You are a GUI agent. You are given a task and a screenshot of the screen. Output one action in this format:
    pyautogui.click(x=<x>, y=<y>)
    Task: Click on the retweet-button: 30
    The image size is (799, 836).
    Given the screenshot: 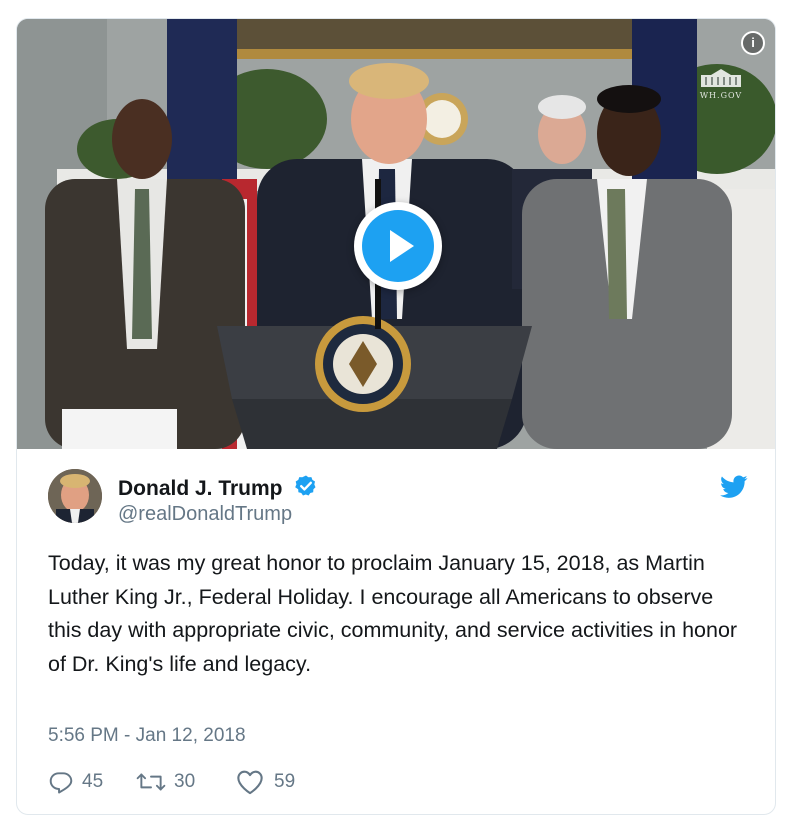 What is the action you would take?
    pyautogui.click(x=176, y=782)
    